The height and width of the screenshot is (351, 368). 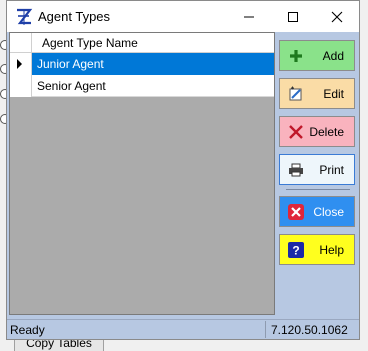 I want to click on print-button: Print, so click(x=317, y=169).